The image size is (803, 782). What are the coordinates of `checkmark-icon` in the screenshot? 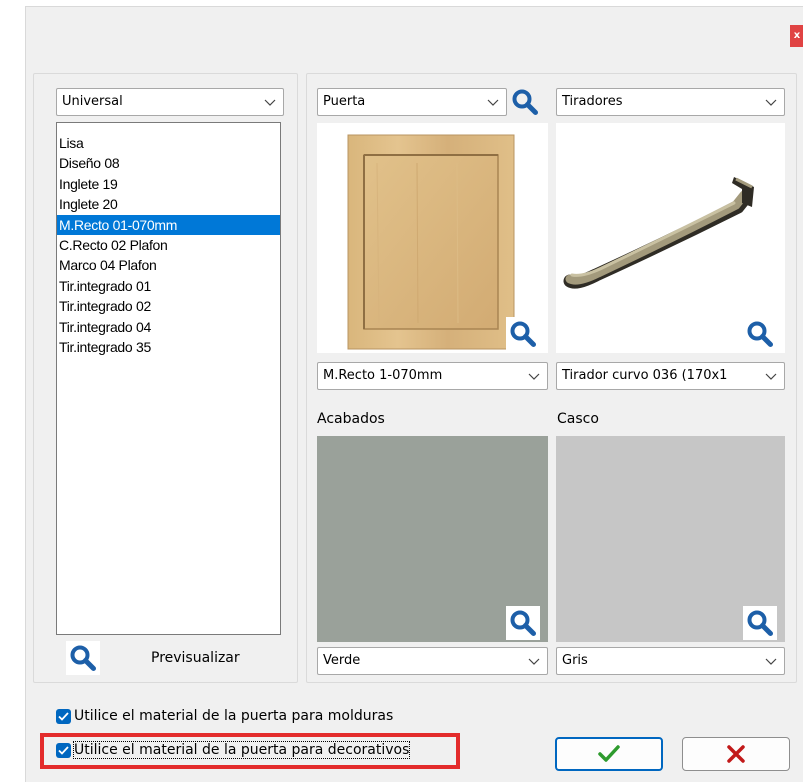 It's located at (609, 753).